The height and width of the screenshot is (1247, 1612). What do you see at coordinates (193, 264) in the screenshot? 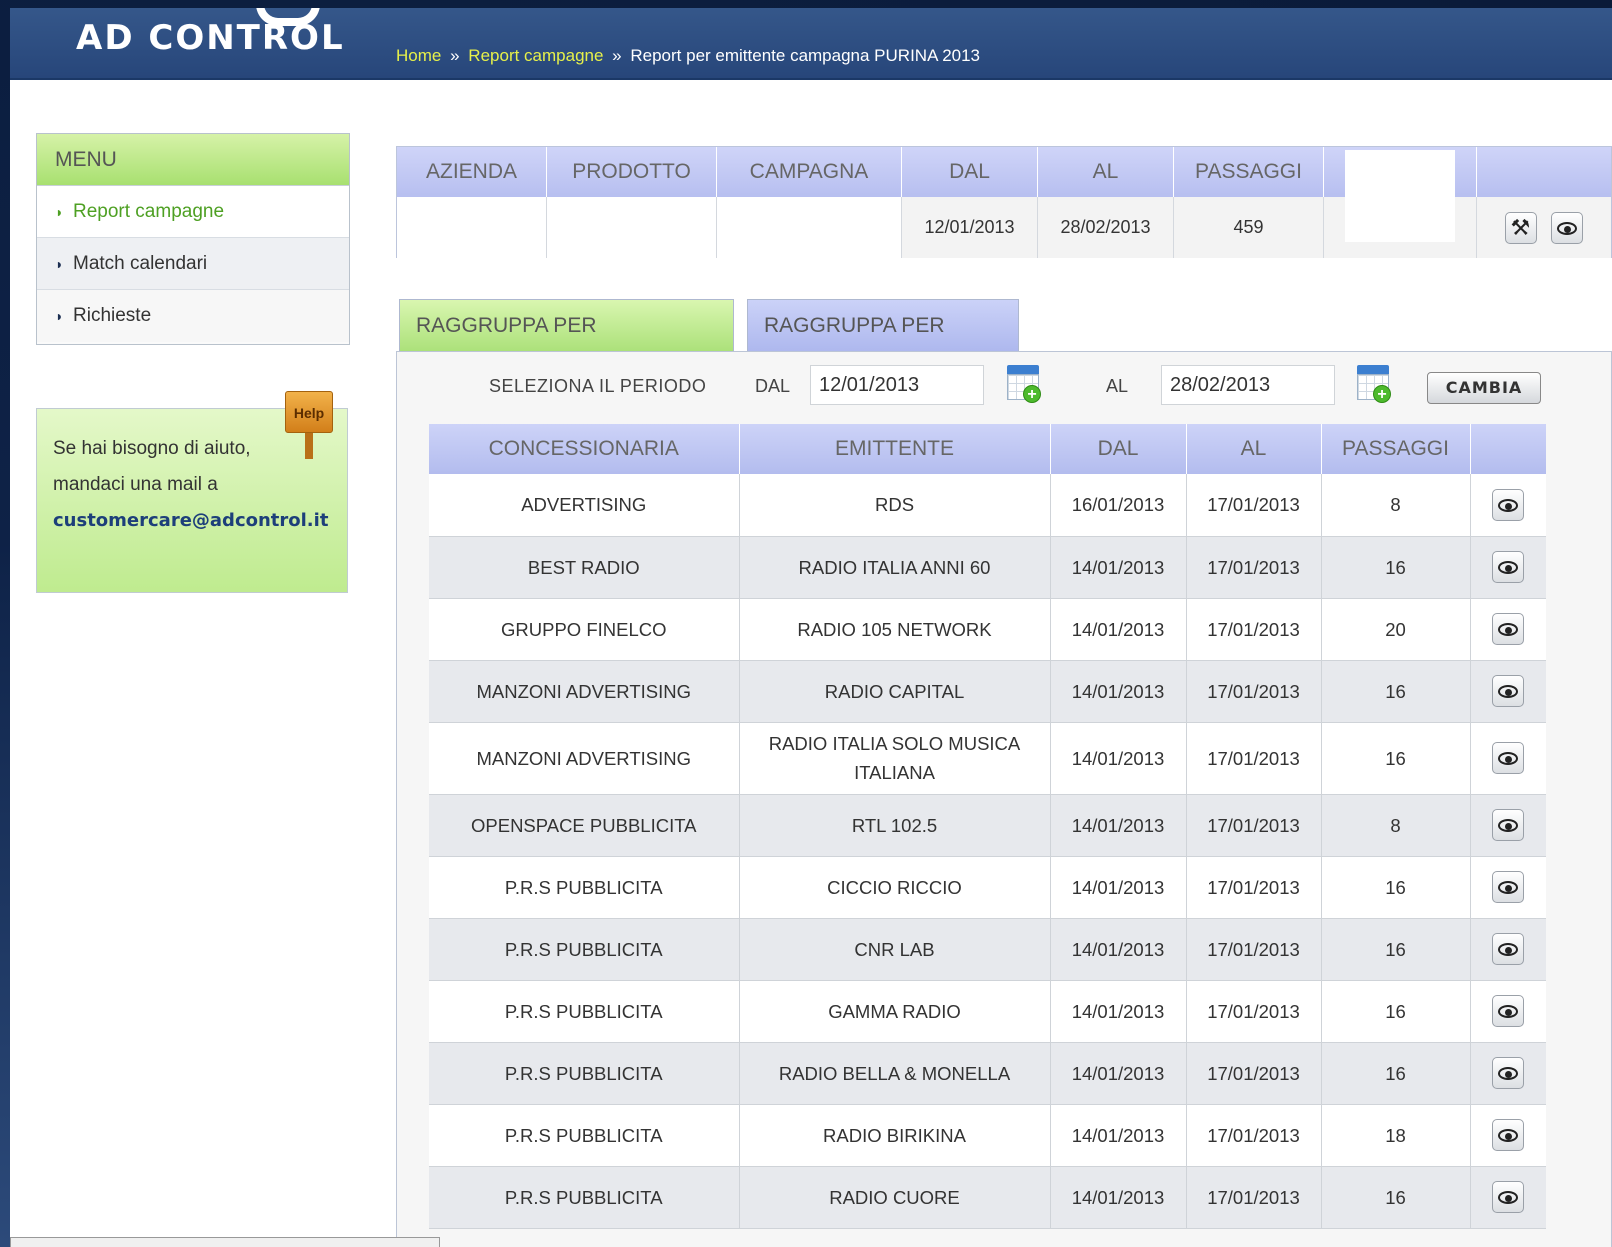
I see `sidebar-item-match-calendari: ◗ Match calendari` at bounding box center [193, 264].